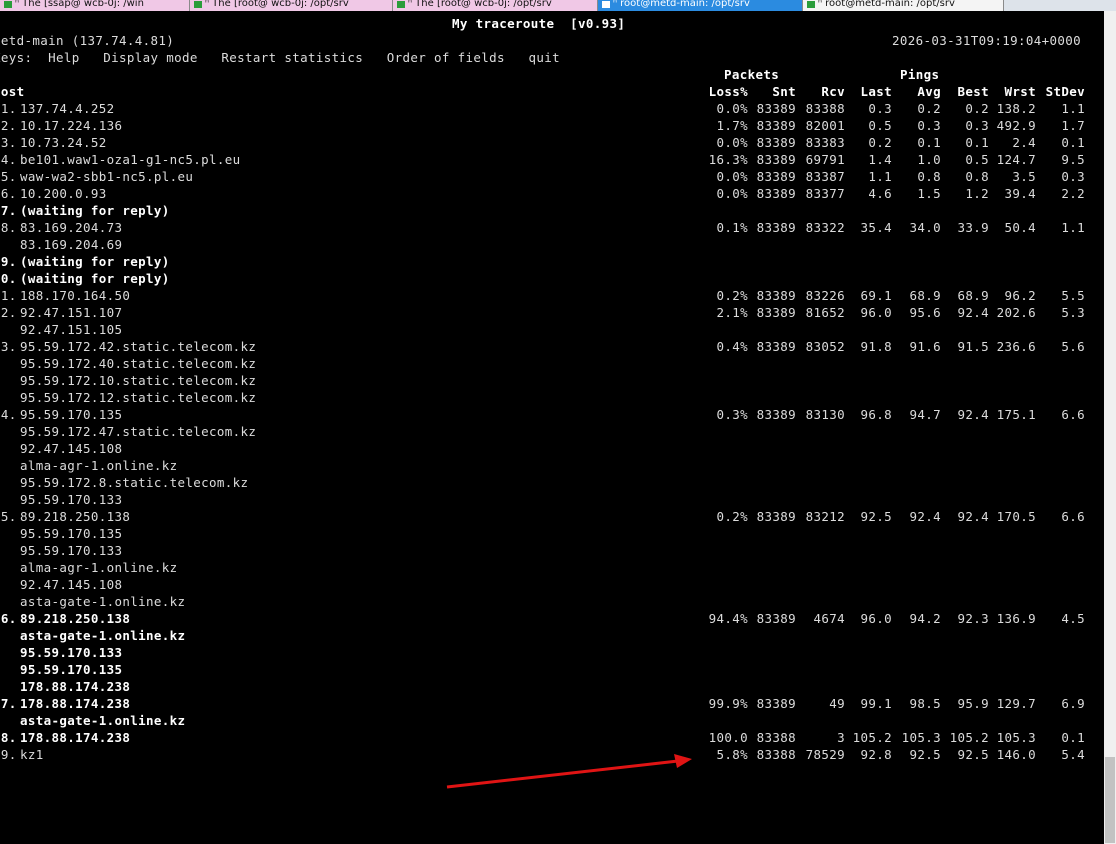 This screenshot has width=1116, height=844. I want to click on hop-stat-rcv: 3, so click(841, 737).